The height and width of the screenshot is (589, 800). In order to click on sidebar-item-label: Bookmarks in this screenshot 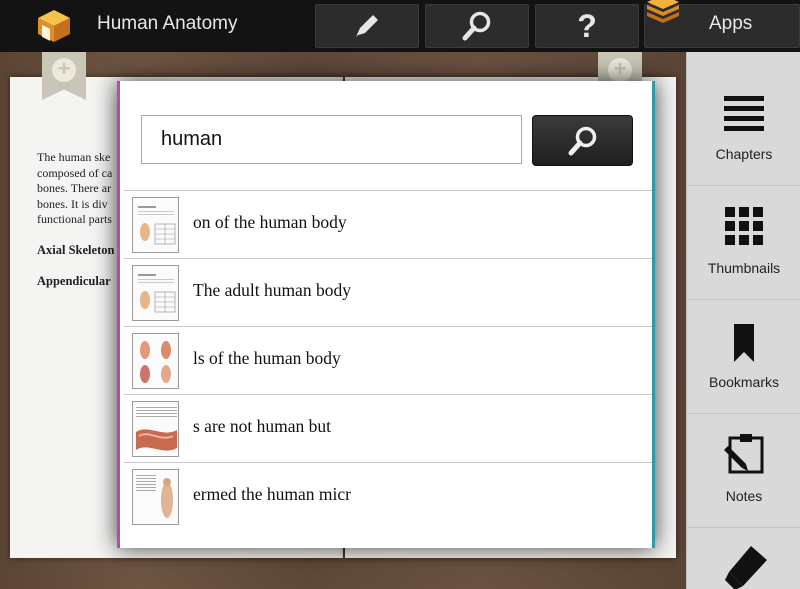, I will do `click(744, 382)`.